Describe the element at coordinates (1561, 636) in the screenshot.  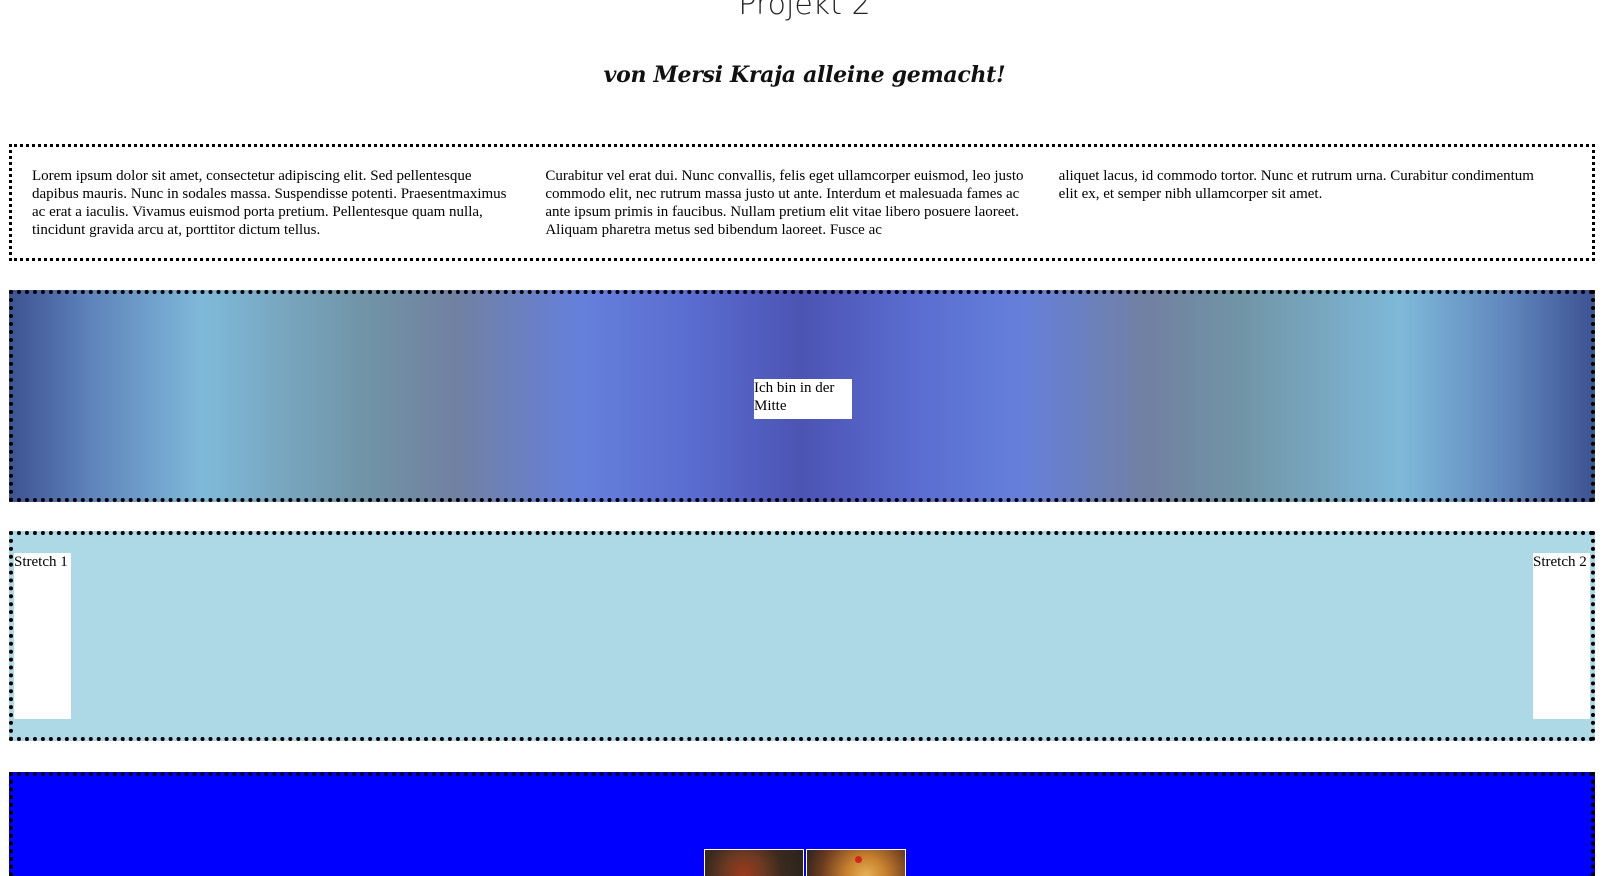
I see `stretch-item-2: Stretch 2` at that location.